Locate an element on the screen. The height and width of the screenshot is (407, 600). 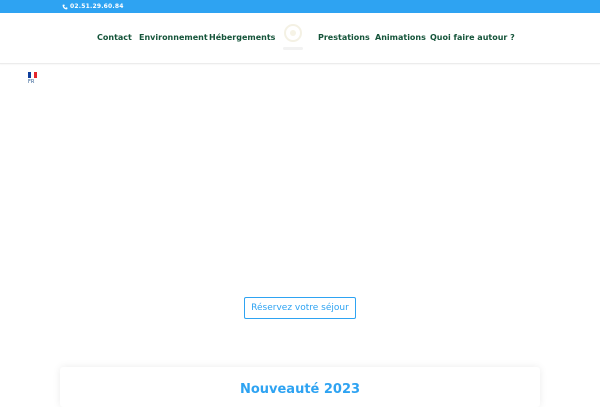
news-card: Nouveauté 2023 is located at coordinates (300, 387).